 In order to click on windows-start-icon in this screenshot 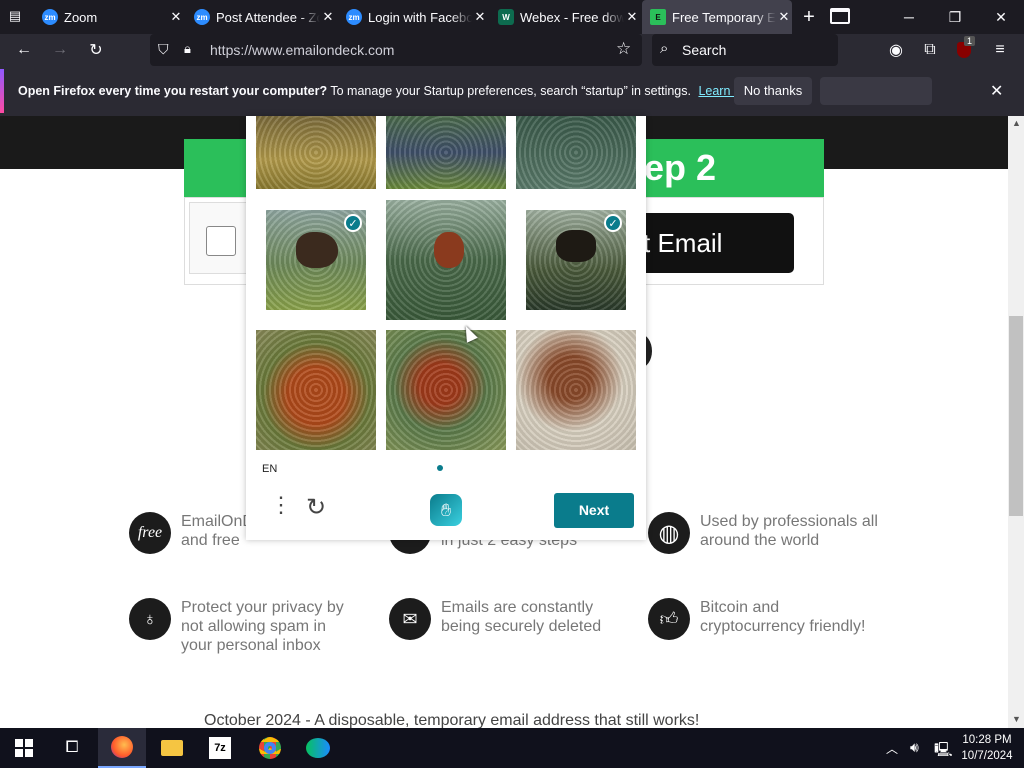, I will do `click(24, 748)`.